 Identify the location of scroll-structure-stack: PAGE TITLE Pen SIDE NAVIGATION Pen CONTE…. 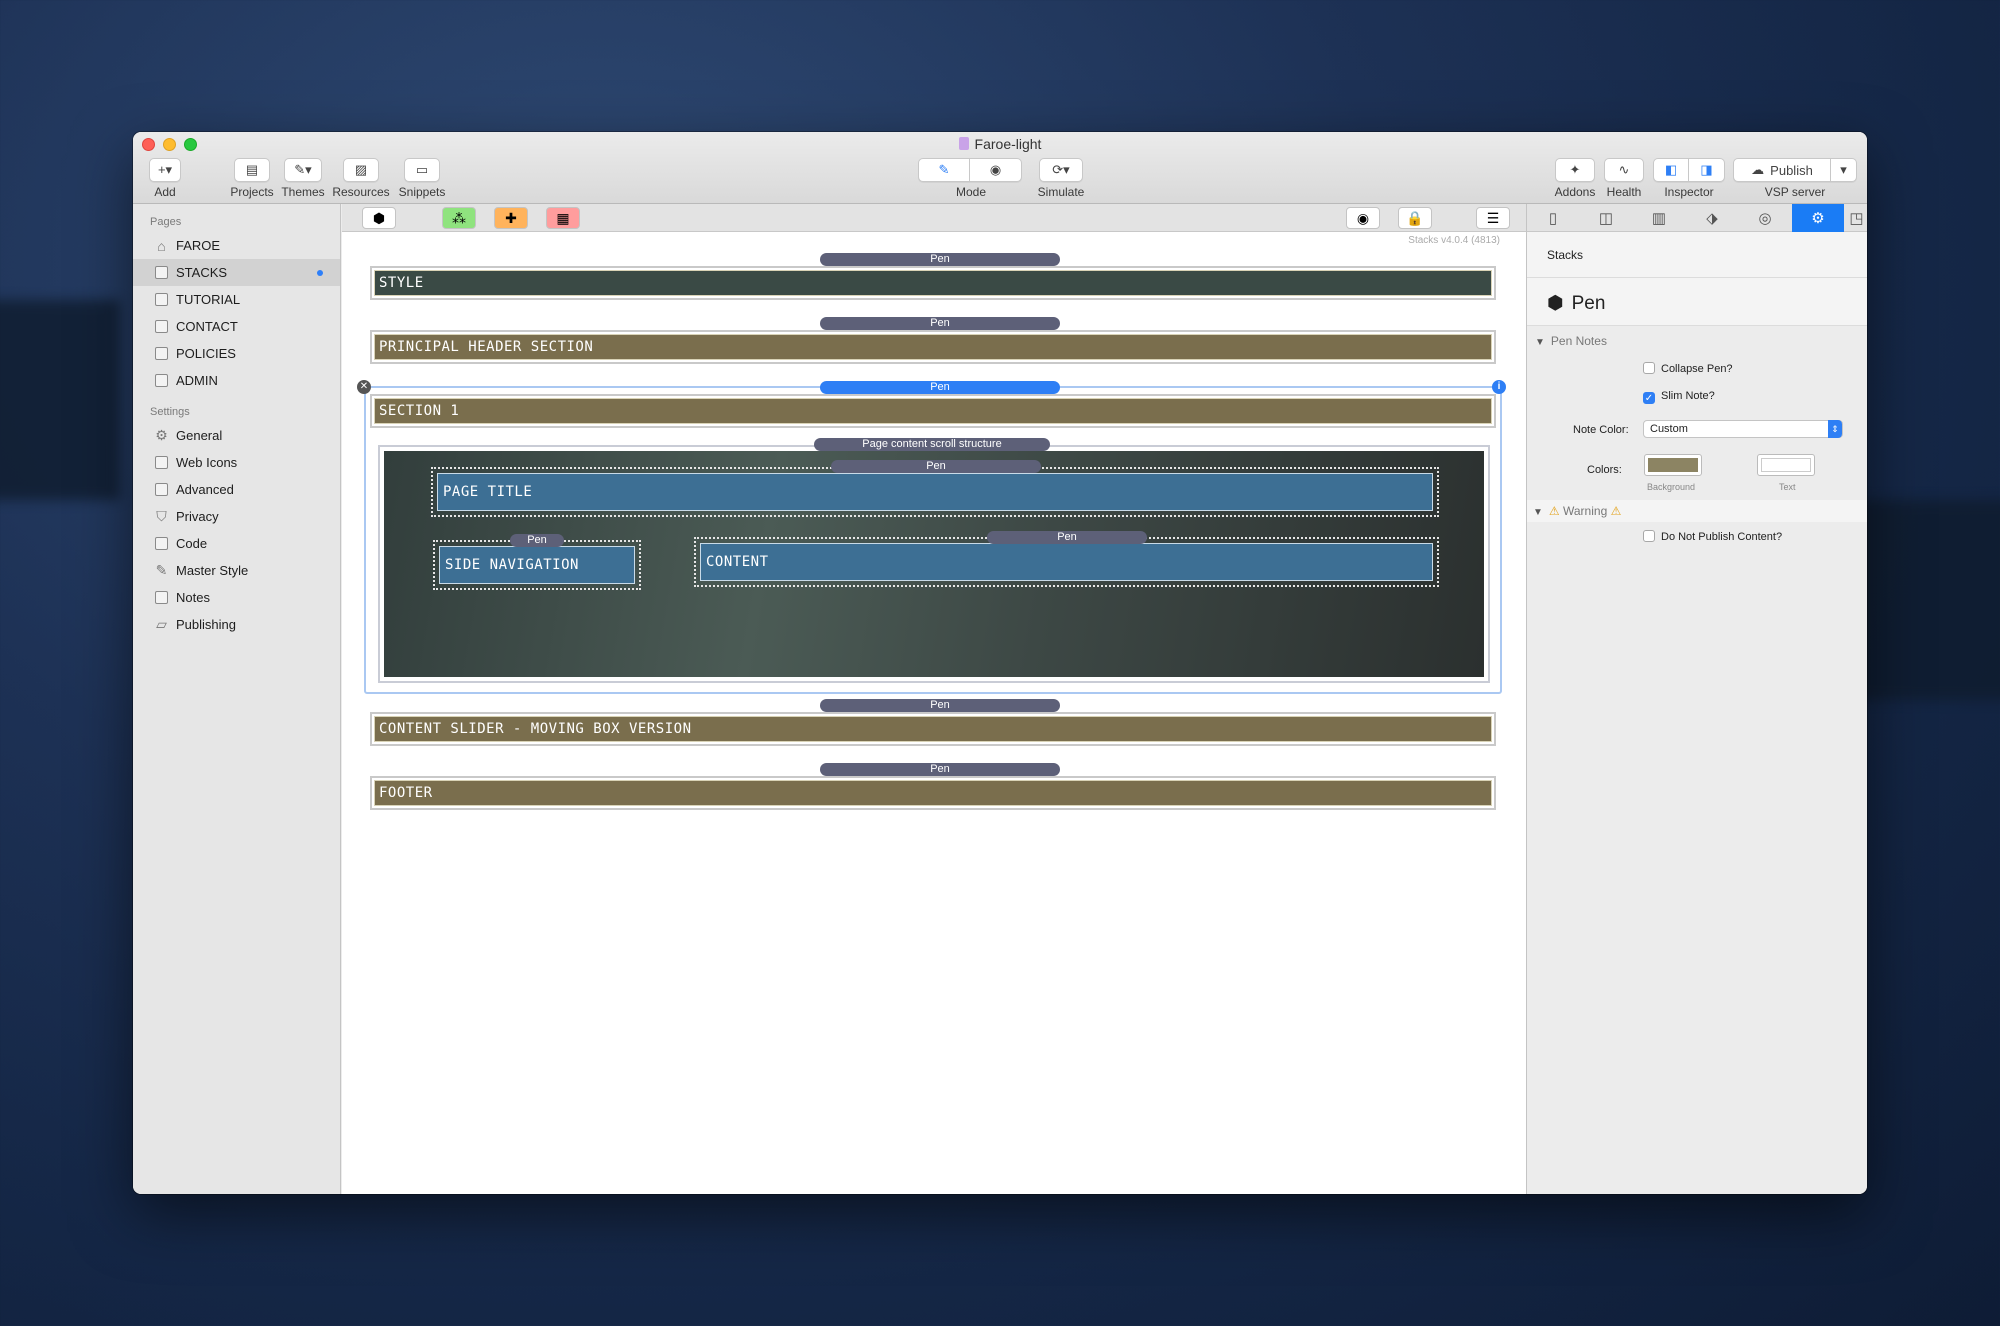
(934, 564).